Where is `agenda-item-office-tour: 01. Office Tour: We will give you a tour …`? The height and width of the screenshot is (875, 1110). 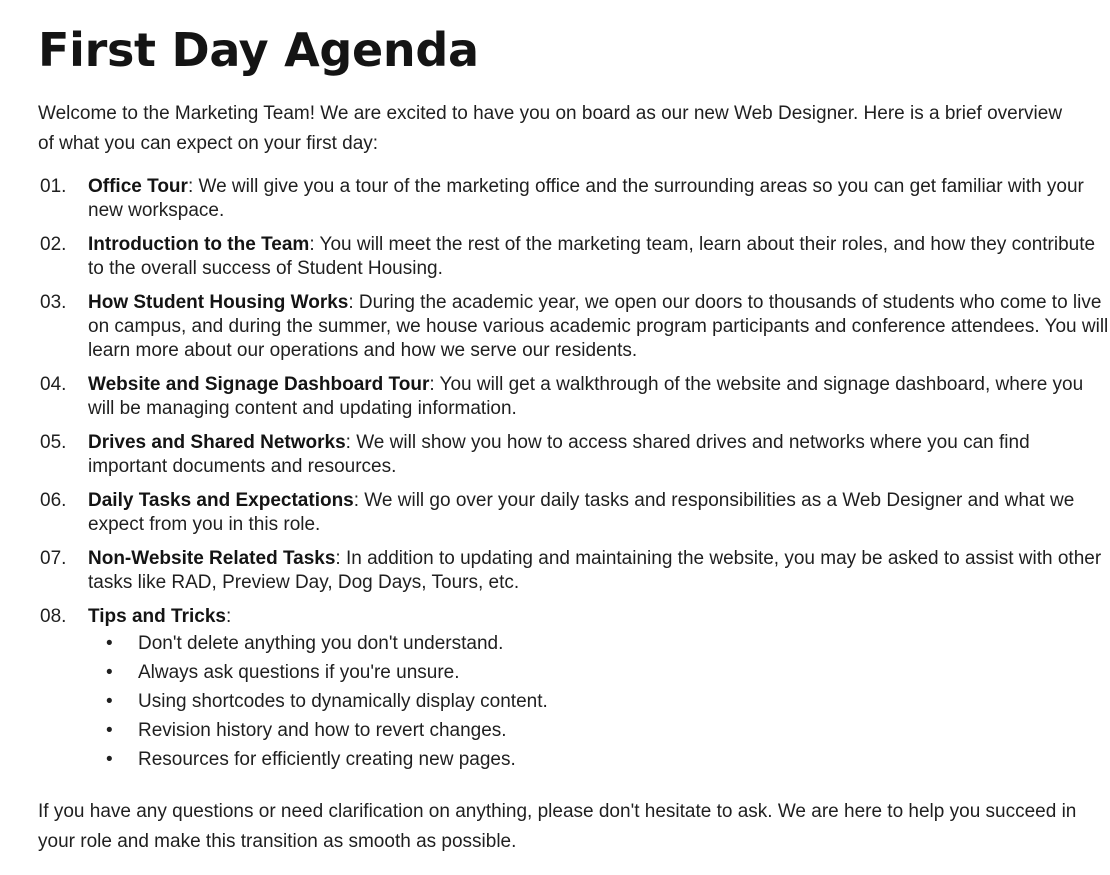 agenda-item-office-tour: 01. Office Tour: We will give you a tour … is located at coordinates (574, 199).